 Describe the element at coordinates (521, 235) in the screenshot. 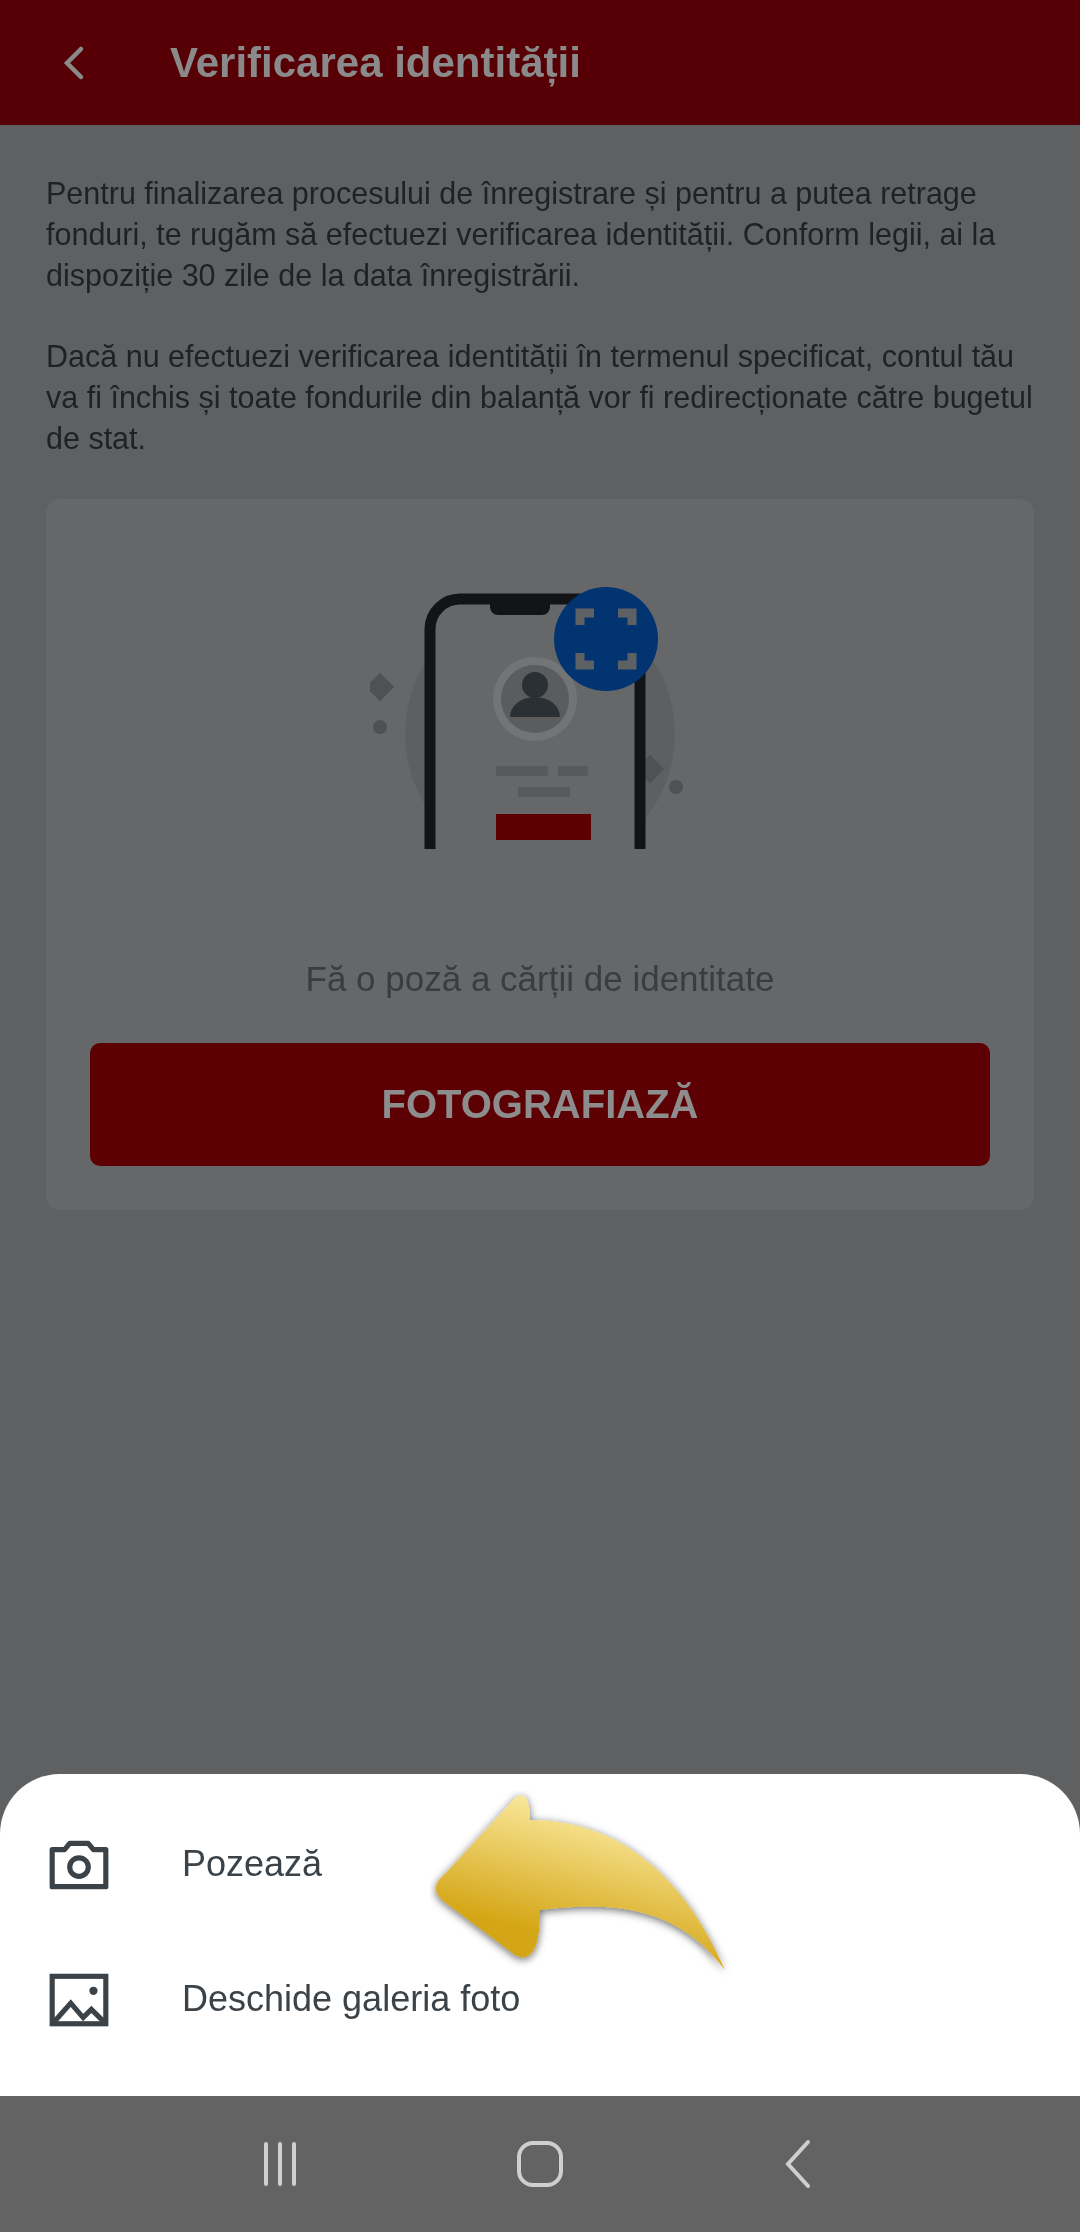

I see `info-paragraph: Pentru finalizarea procesului de înregistrare și pentru a putea retrage fonduri, te rugăm să efectuezi verificarea identității. Conform legii, ai la dispoziție 30 zile de la data înregistrării.` at that location.